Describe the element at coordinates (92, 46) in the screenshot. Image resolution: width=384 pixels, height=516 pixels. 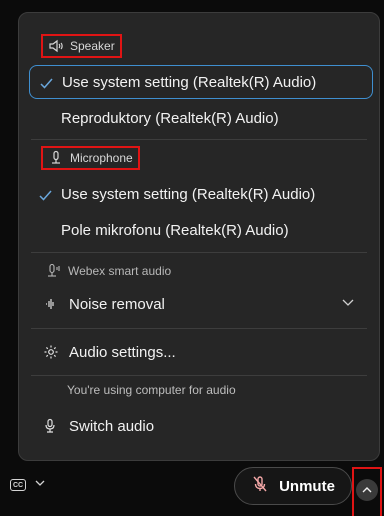
I see `speaker-header-label: Speaker` at that location.